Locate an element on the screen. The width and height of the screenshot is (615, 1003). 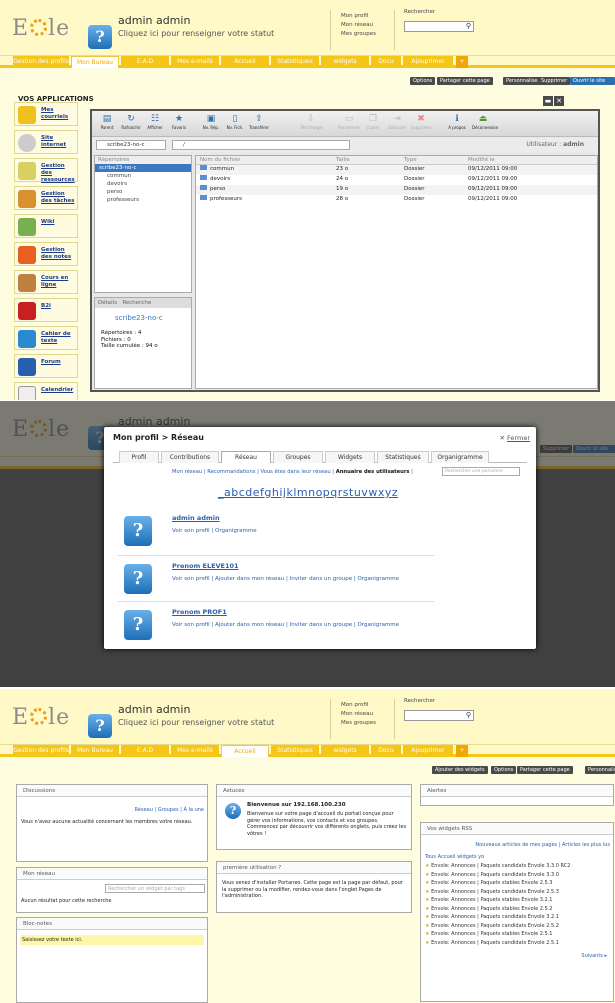
app-taches: Gestion des tâches is located at coordinates (46, 198).